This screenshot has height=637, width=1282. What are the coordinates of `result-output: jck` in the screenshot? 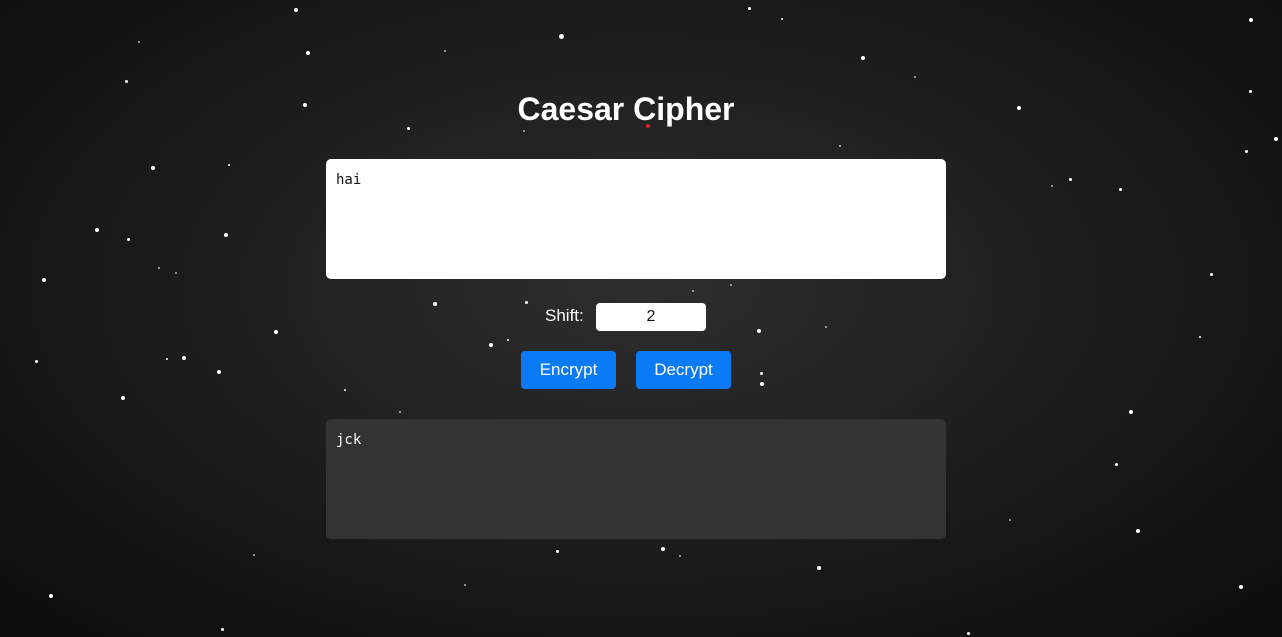 It's located at (636, 479).